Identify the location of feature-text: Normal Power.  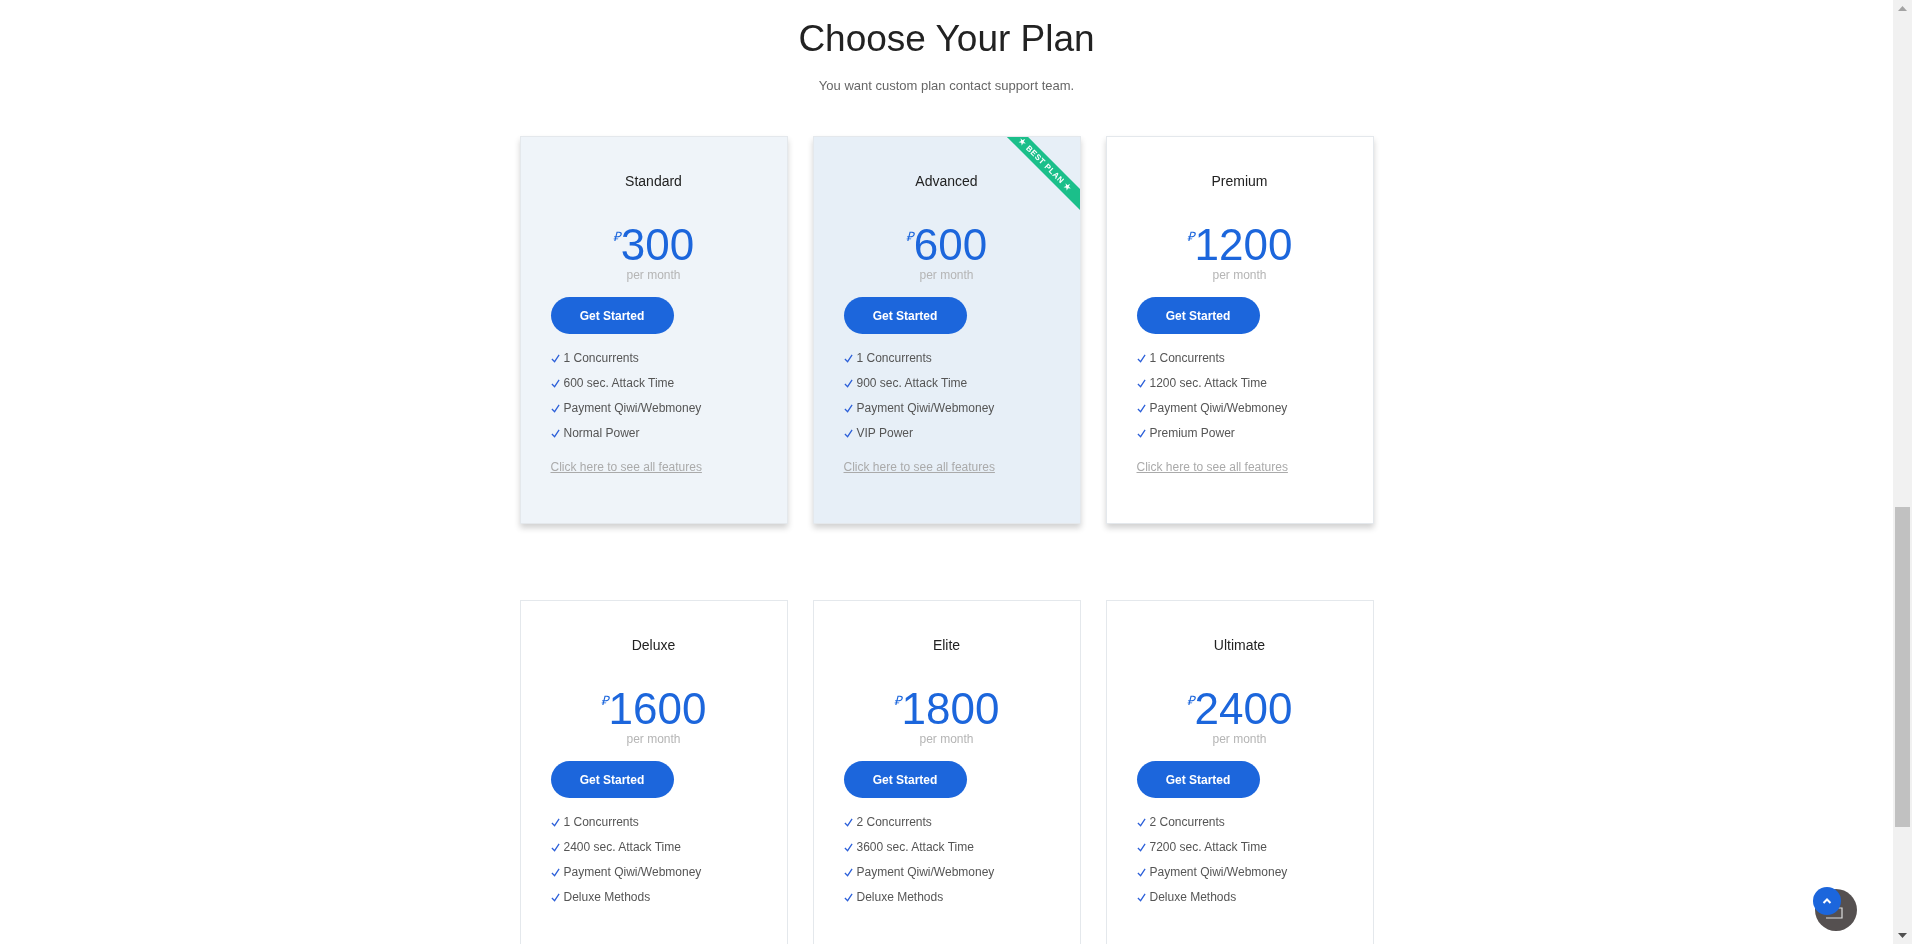
(601, 433).